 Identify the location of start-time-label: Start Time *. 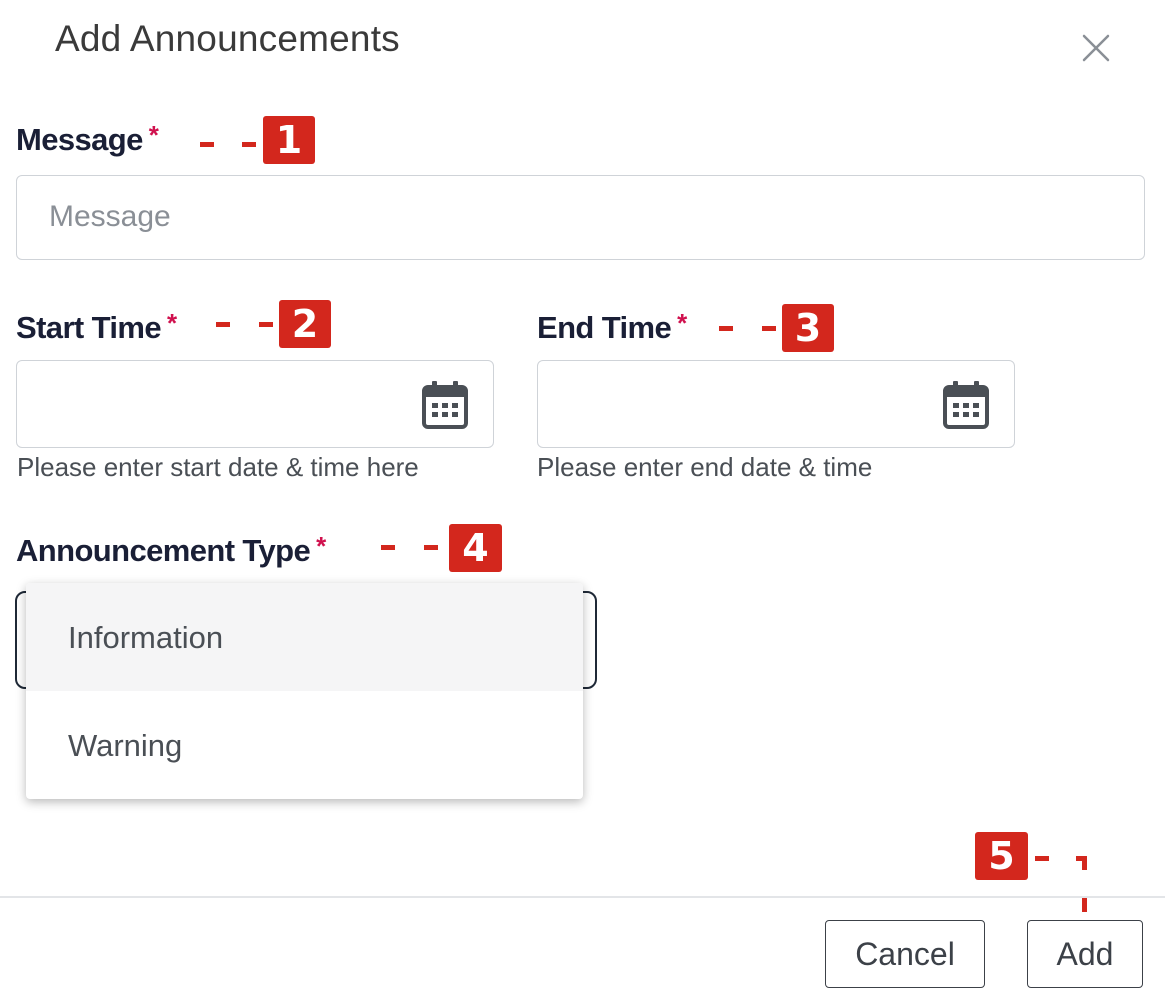
(96, 327).